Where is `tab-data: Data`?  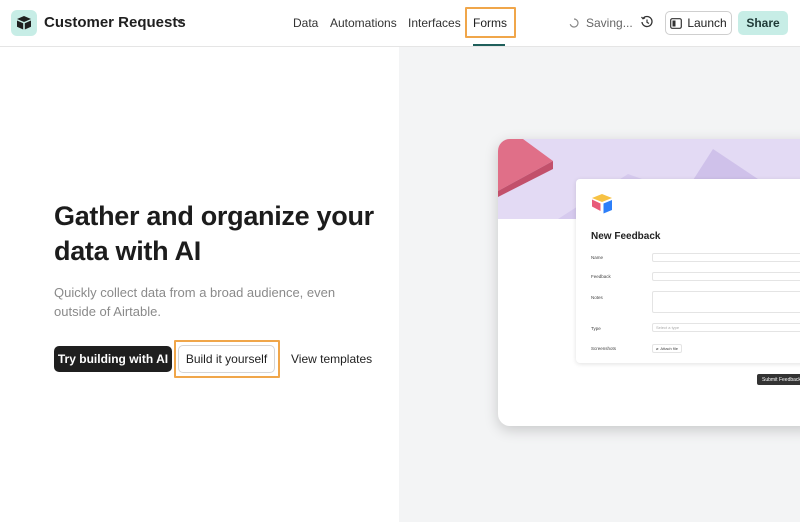
tab-data: Data is located at coordinates (305, 23).